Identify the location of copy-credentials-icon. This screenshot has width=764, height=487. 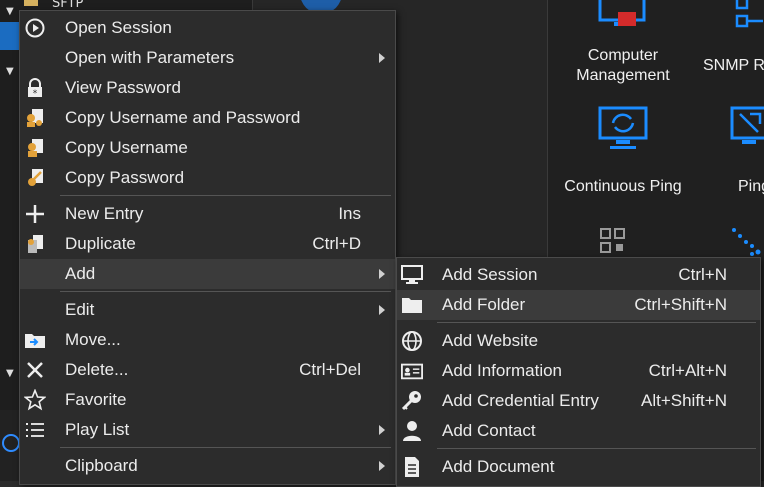
(35, 118).